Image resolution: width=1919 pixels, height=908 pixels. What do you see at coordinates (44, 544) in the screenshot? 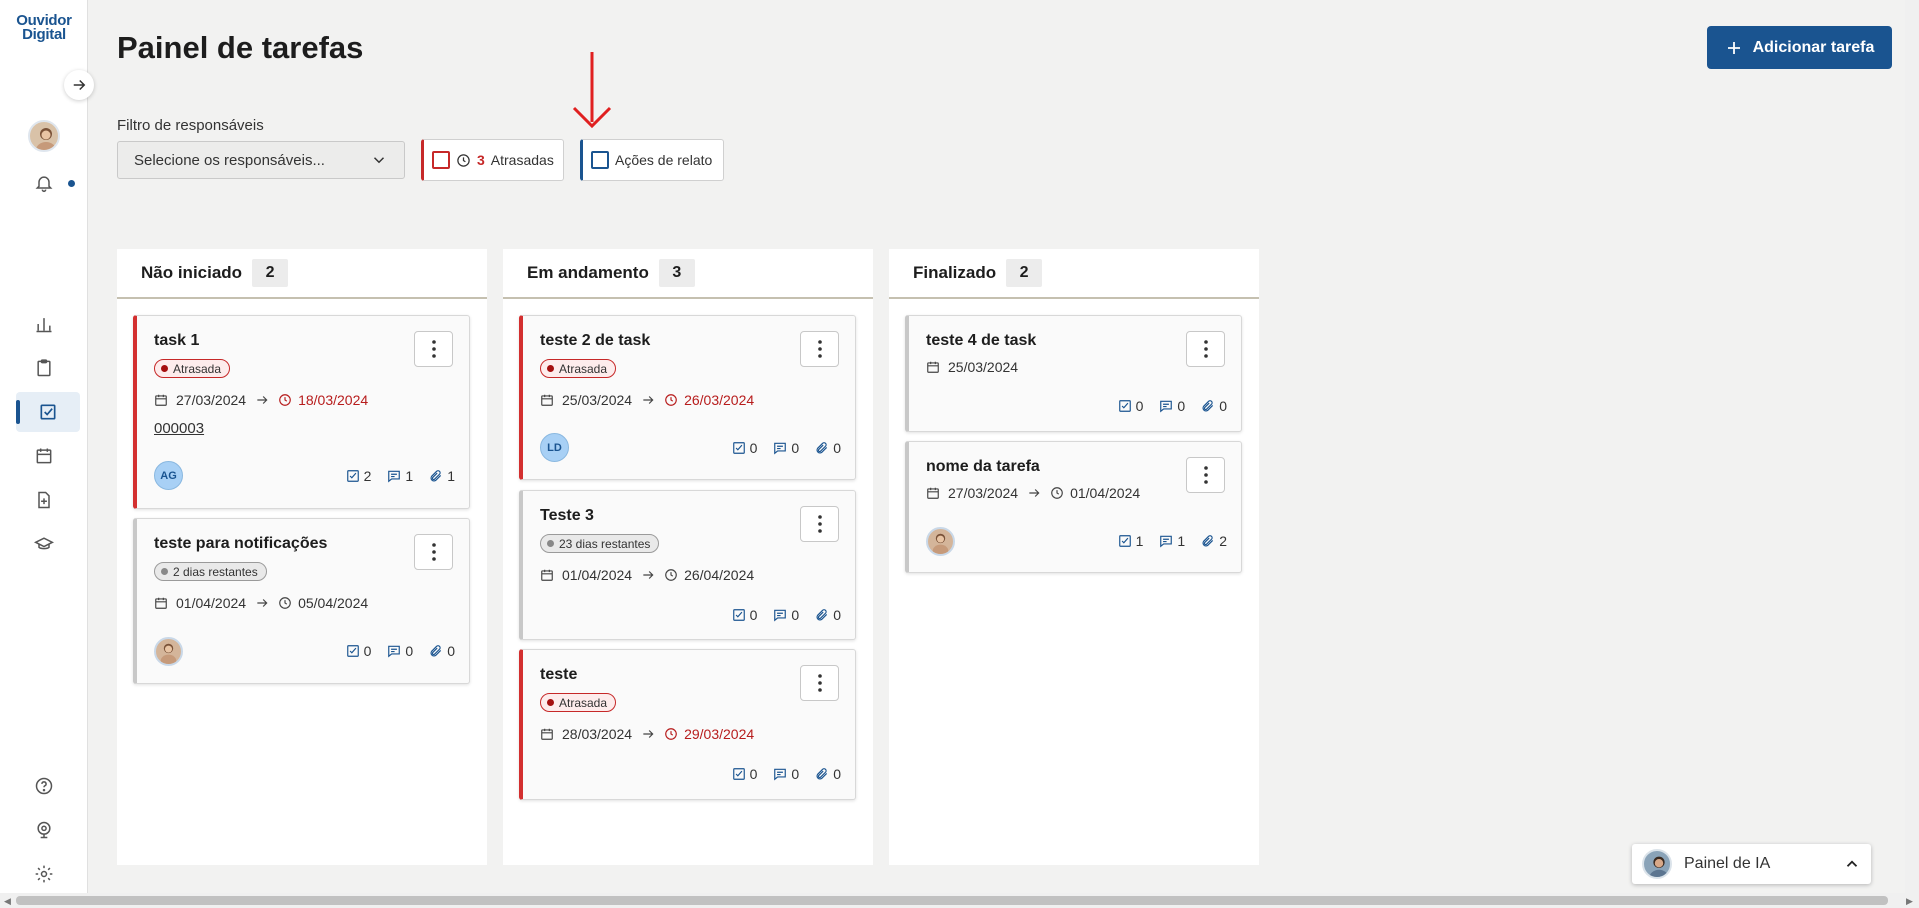
I see `graduation-cap-icon` at bounding box center [44, 544].